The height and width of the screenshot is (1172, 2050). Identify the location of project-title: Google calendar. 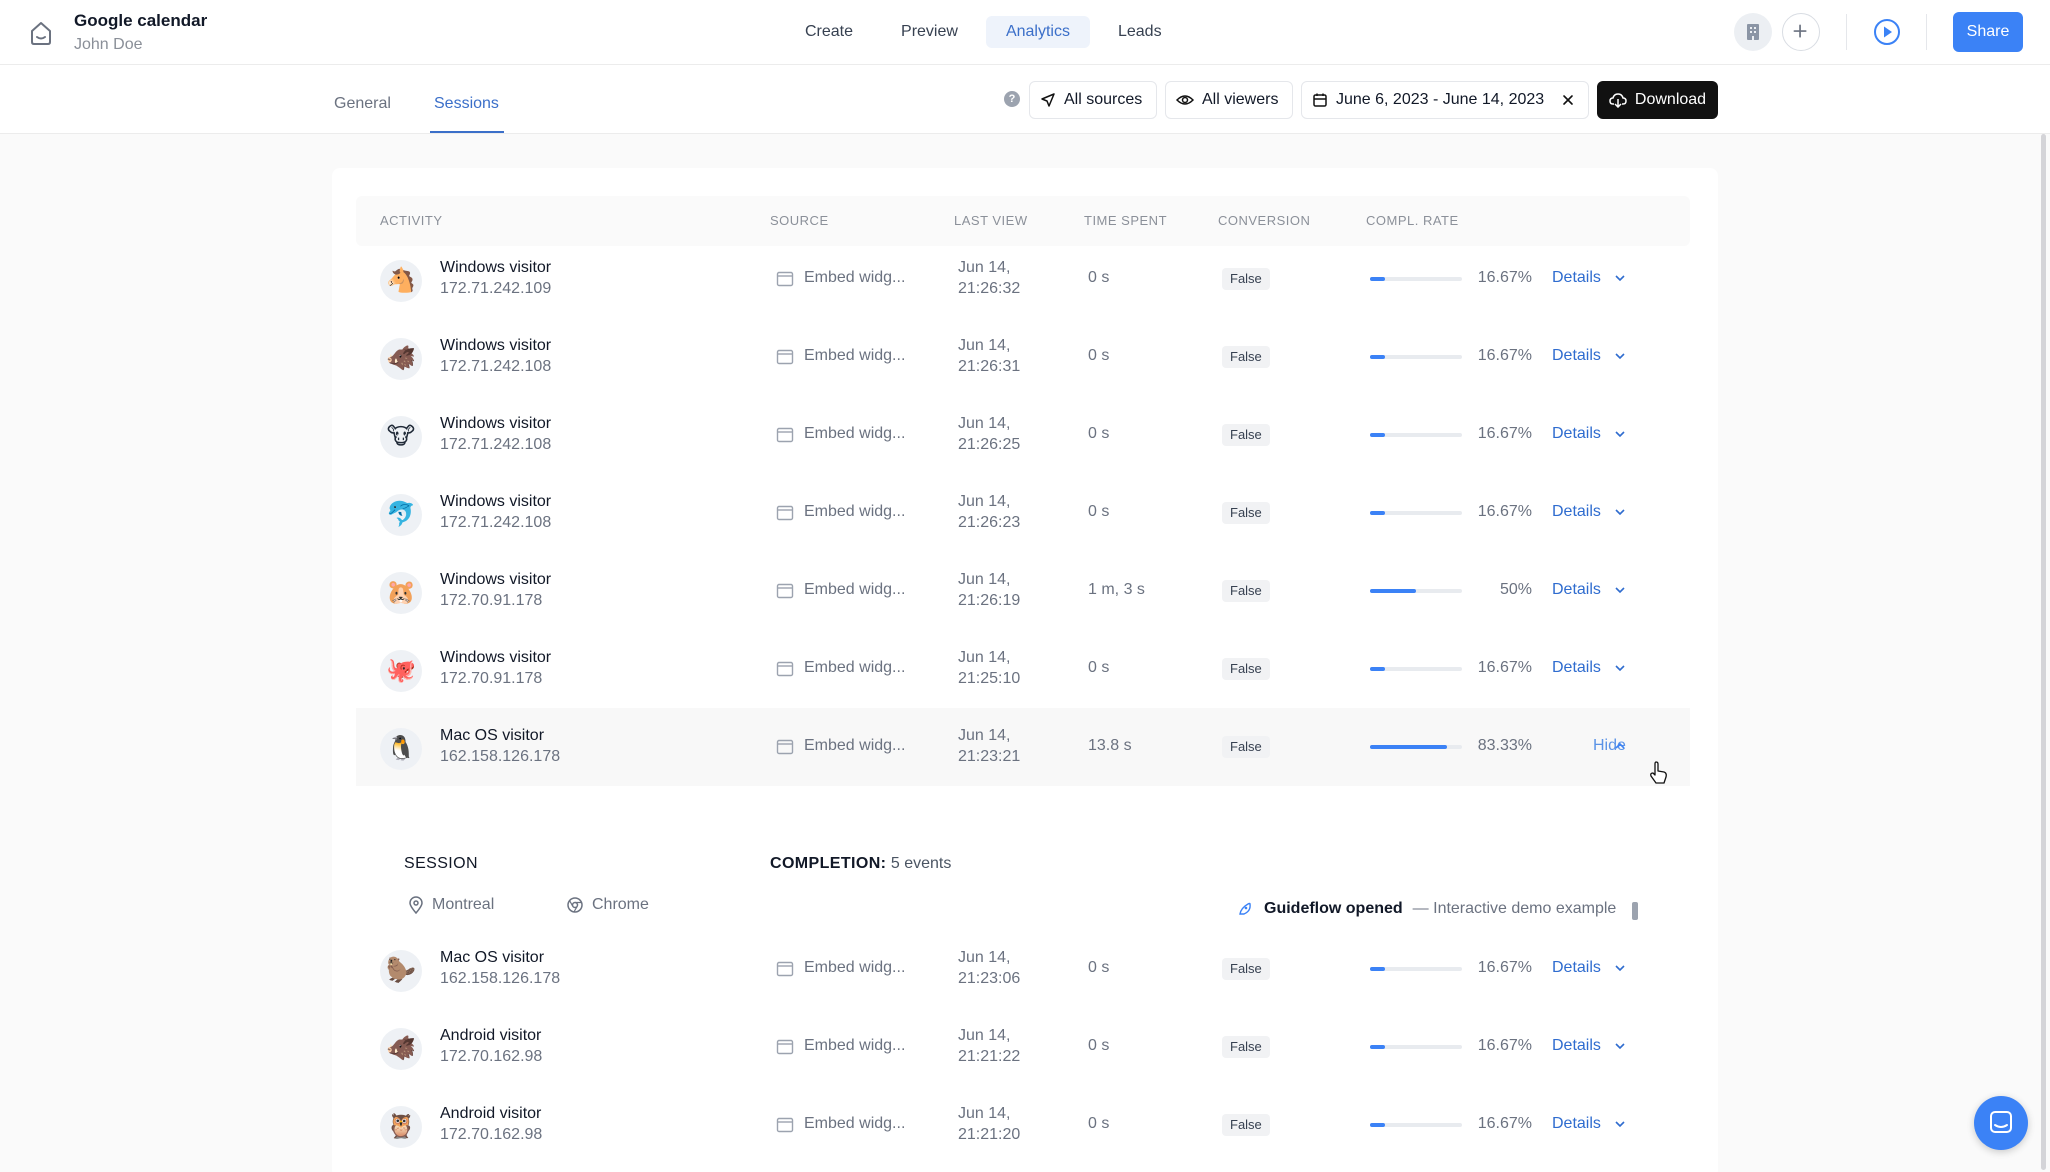
(141, 20).